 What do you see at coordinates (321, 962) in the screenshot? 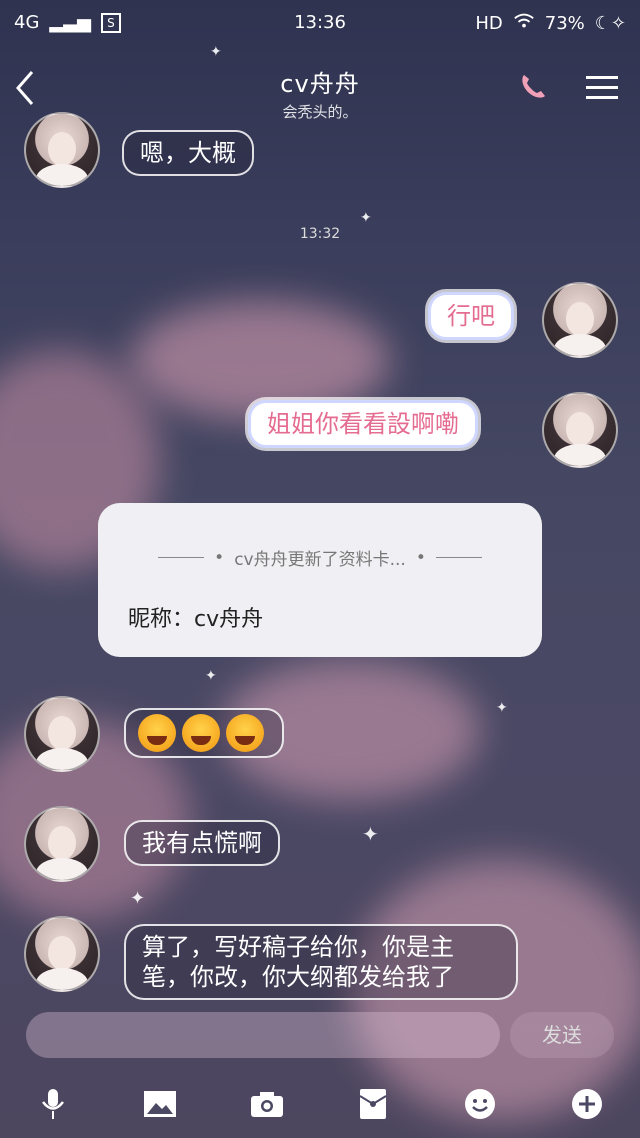
I see `message-bubble: 算了，写好稿子给你，你是主笔，你改，你大纲都发给我了` at bounding box center [321, 962].